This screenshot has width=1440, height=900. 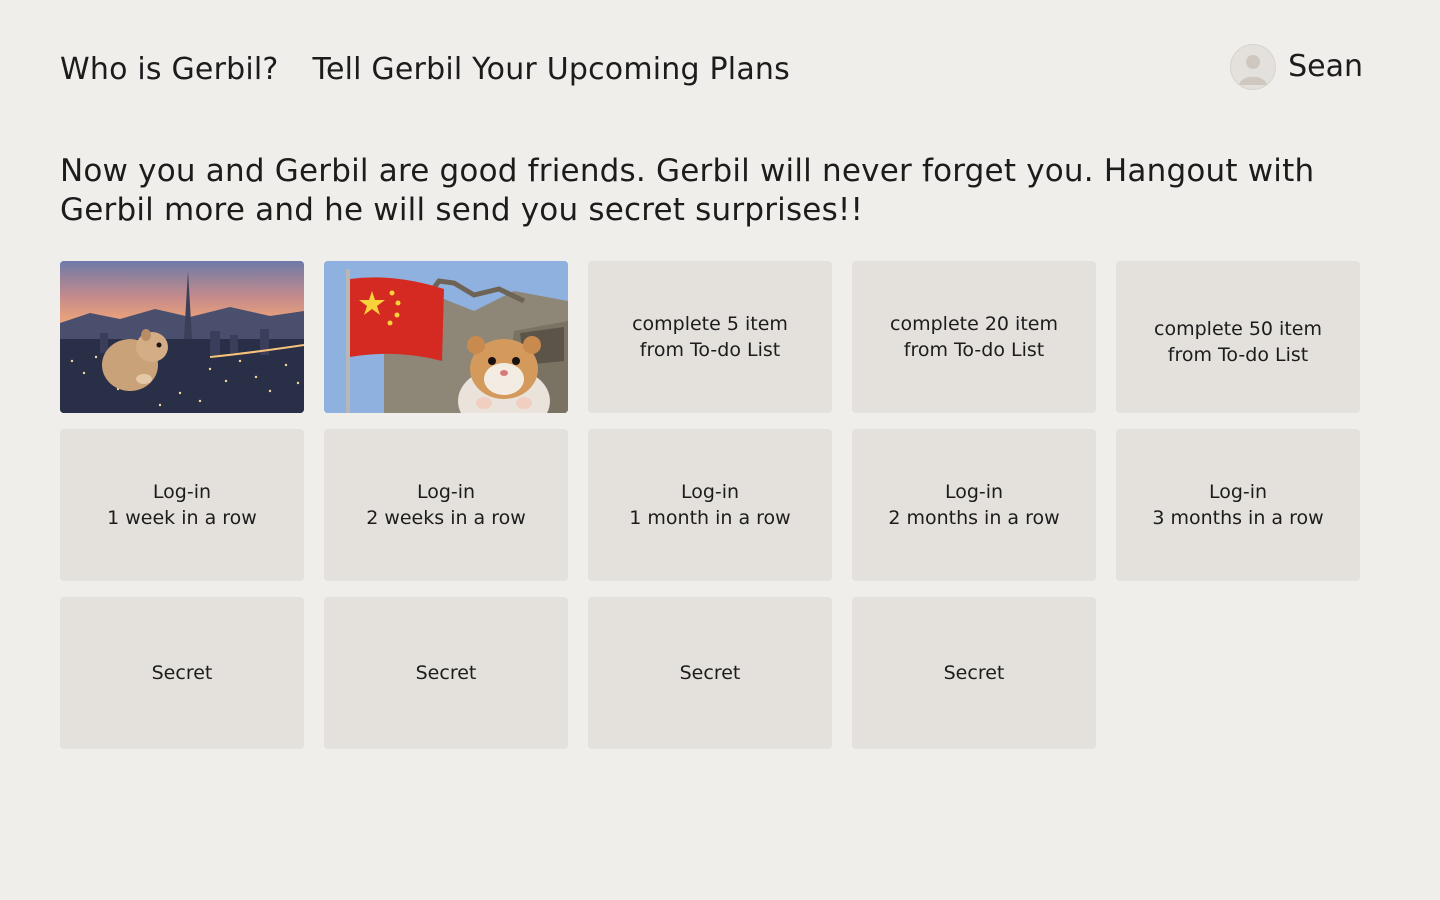 I want to click on default-user-icon, so click(x=1253, y=70).